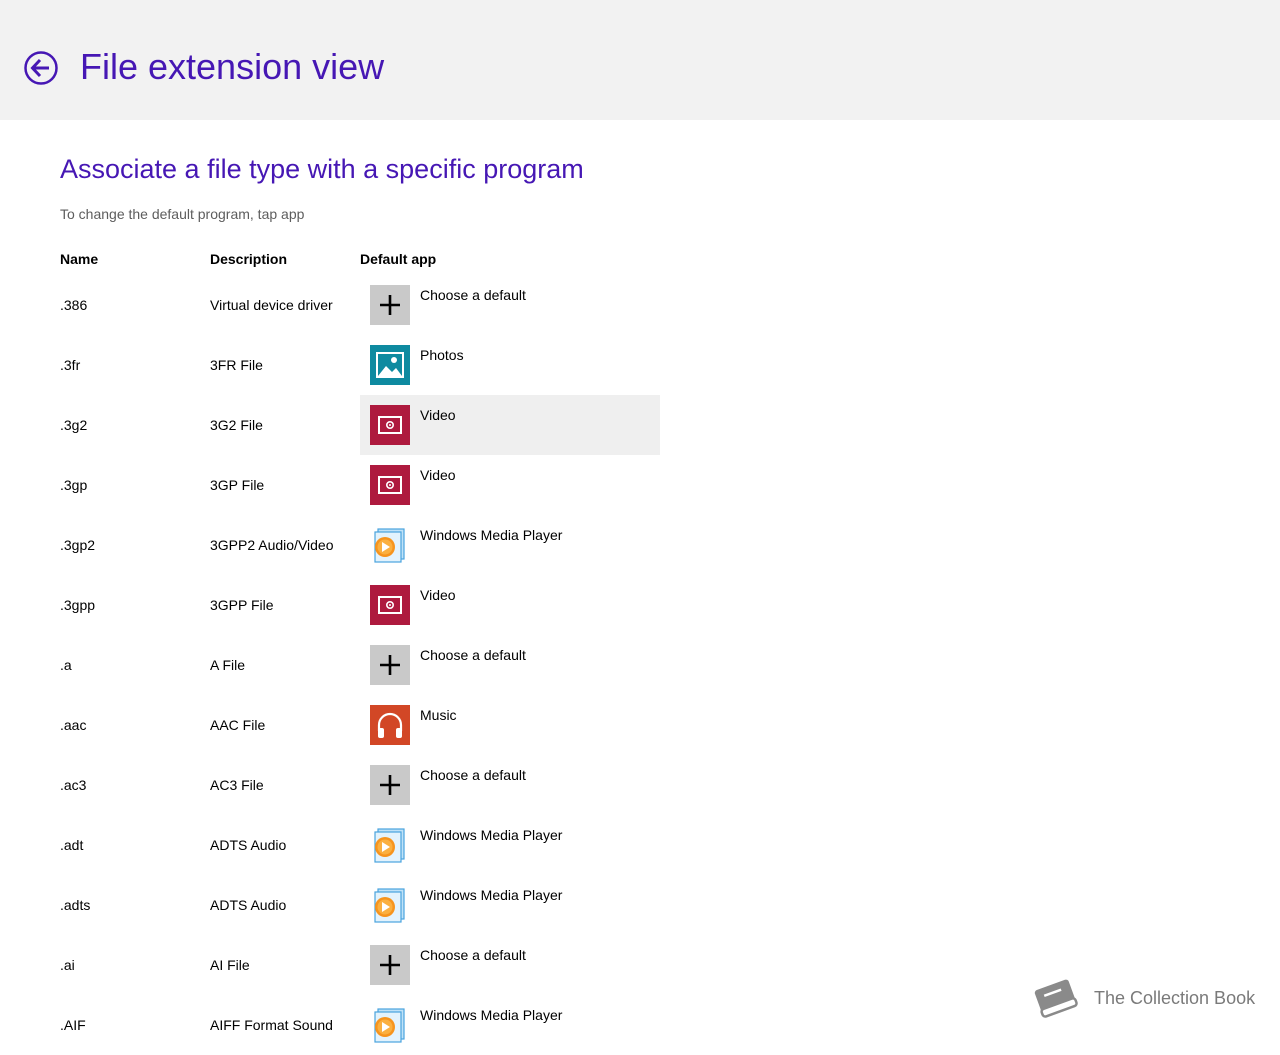 The image size is (1280, 1055). What do you see at coordinates (66, 665) in the screenshot?
I see `file-extension-name: .a` at bounding box center [66, 665].